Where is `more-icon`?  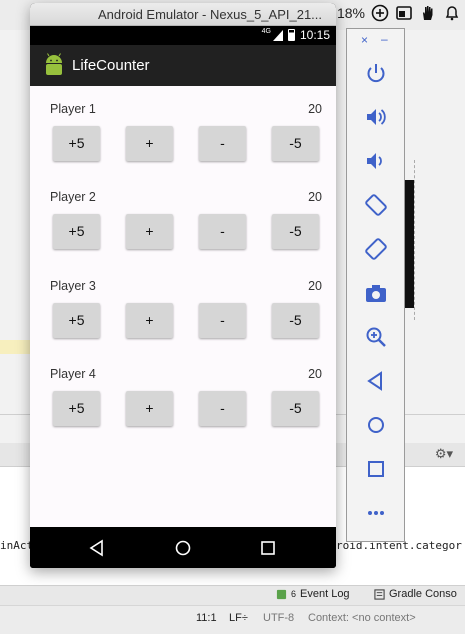 more-icon is located at coordinates (376, 513).